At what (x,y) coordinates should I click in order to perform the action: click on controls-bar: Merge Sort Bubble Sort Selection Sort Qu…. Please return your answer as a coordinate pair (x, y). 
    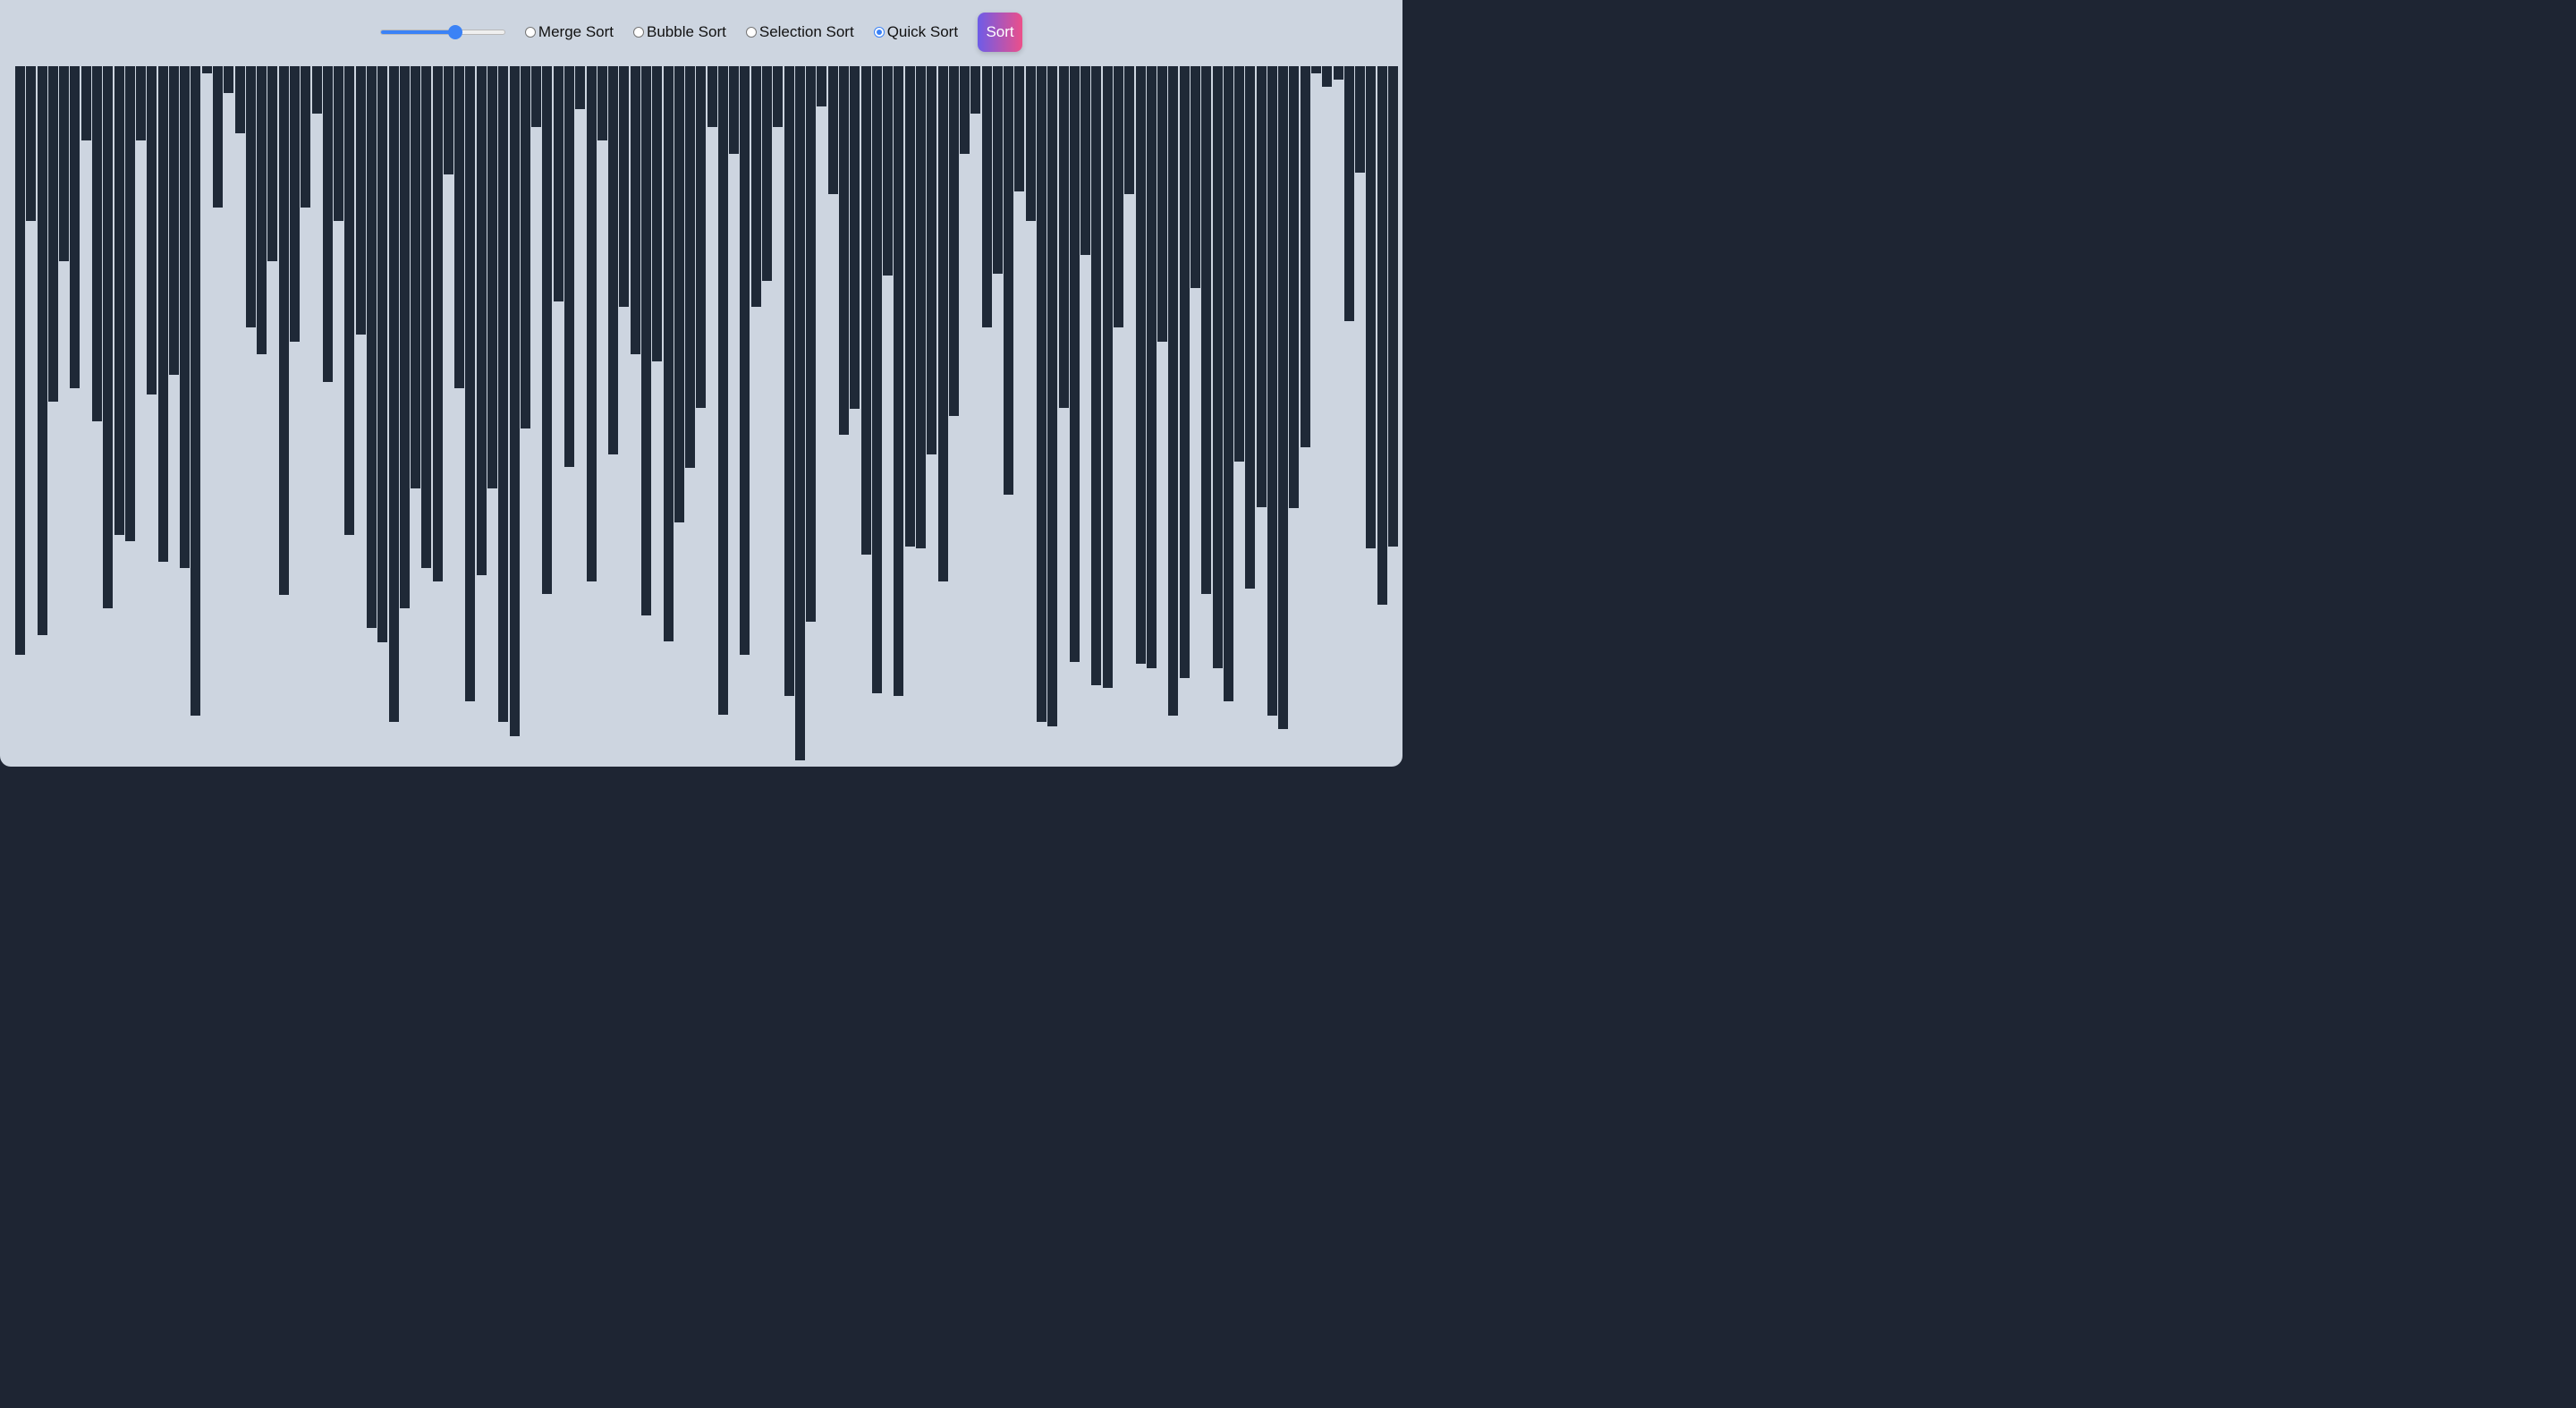
    Looking at the image, I should click on (701, 33).